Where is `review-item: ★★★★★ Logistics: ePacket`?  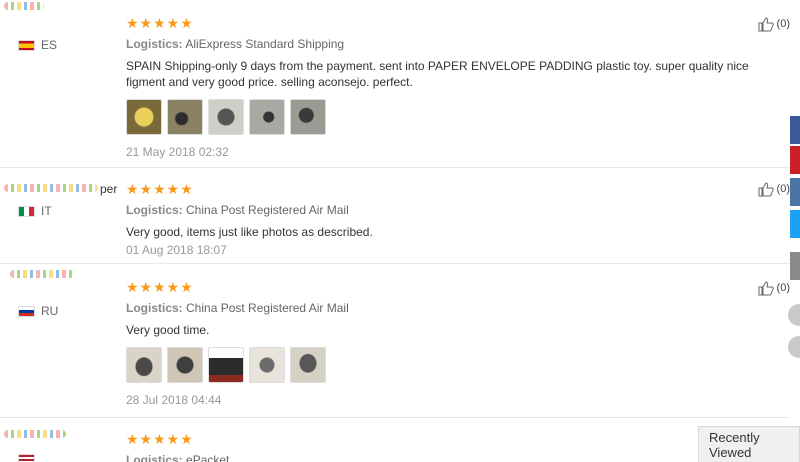
review-item: ★★★★★ Logistics: ePacket is located at coordinates (395, 440).